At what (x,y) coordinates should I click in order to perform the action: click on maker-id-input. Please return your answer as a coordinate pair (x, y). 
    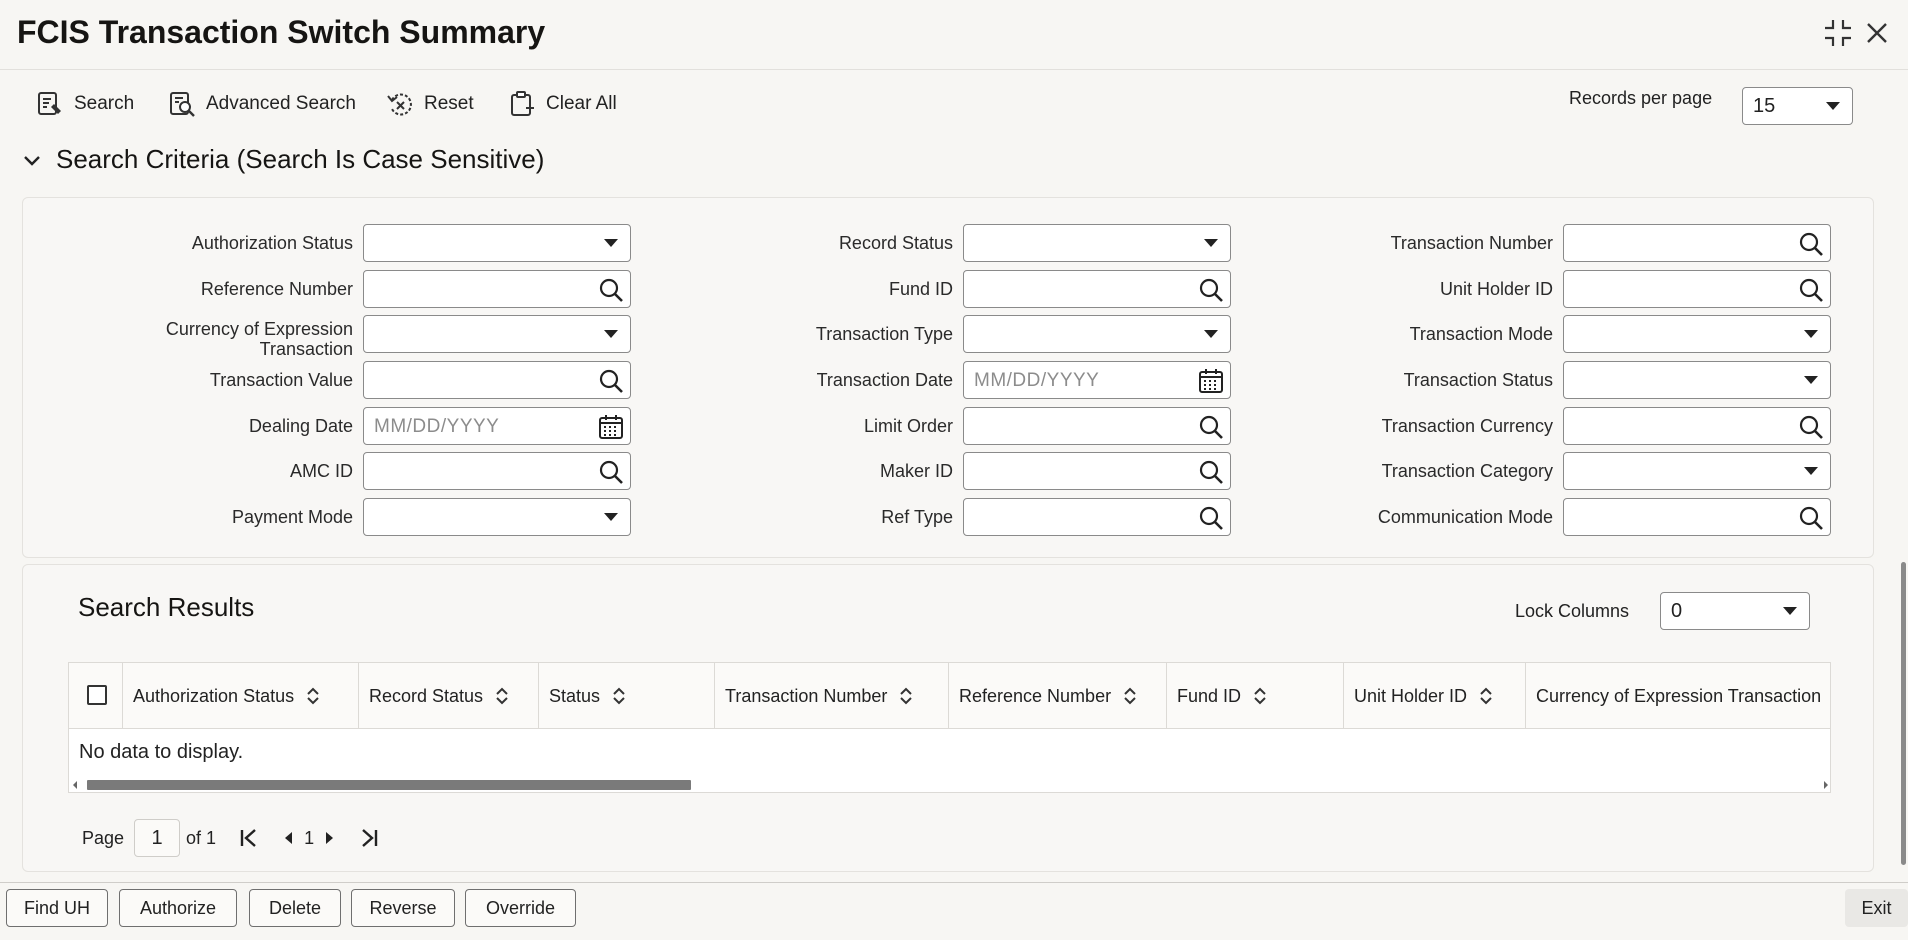
    Looking at the image, I should click on (1097, 471).